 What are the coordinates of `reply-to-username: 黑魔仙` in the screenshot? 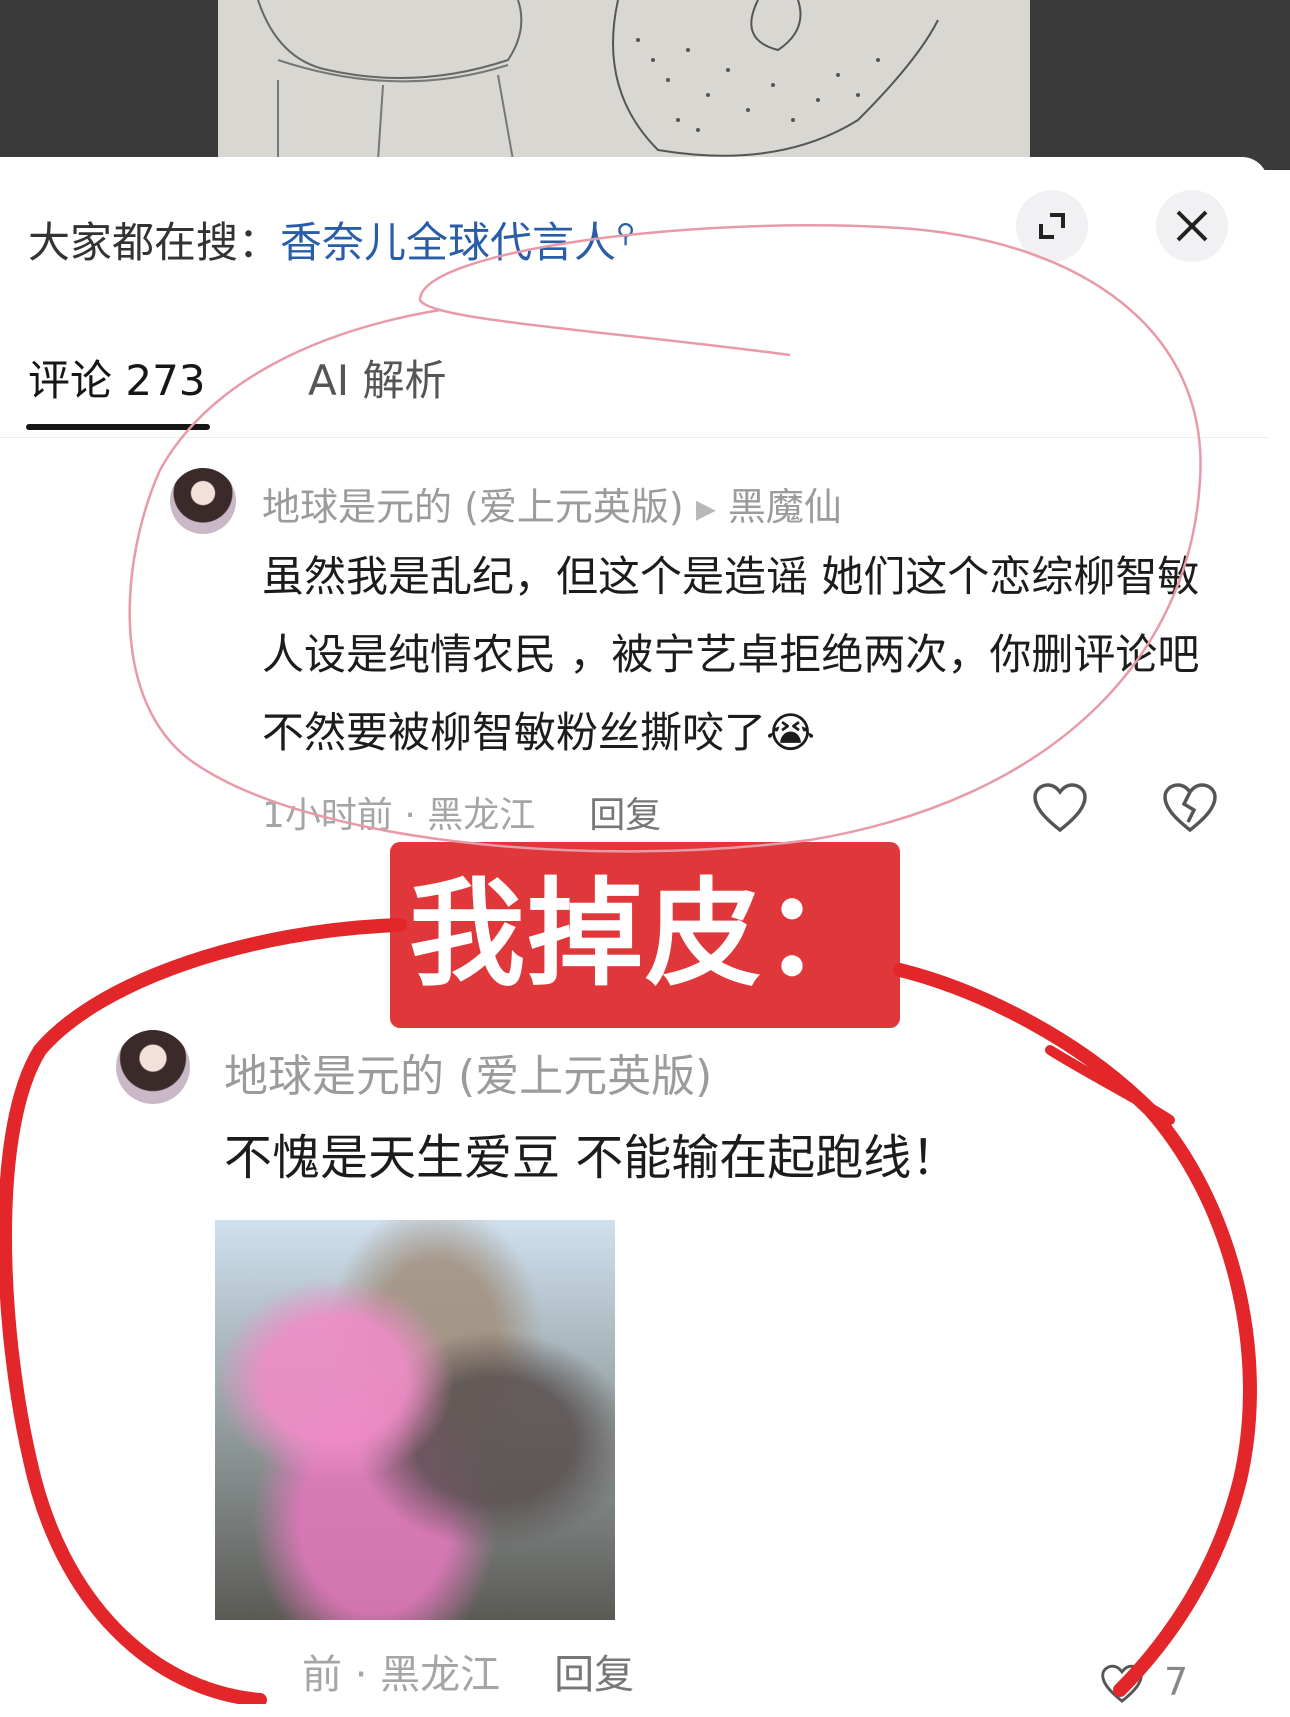 It's located at (784, 507).